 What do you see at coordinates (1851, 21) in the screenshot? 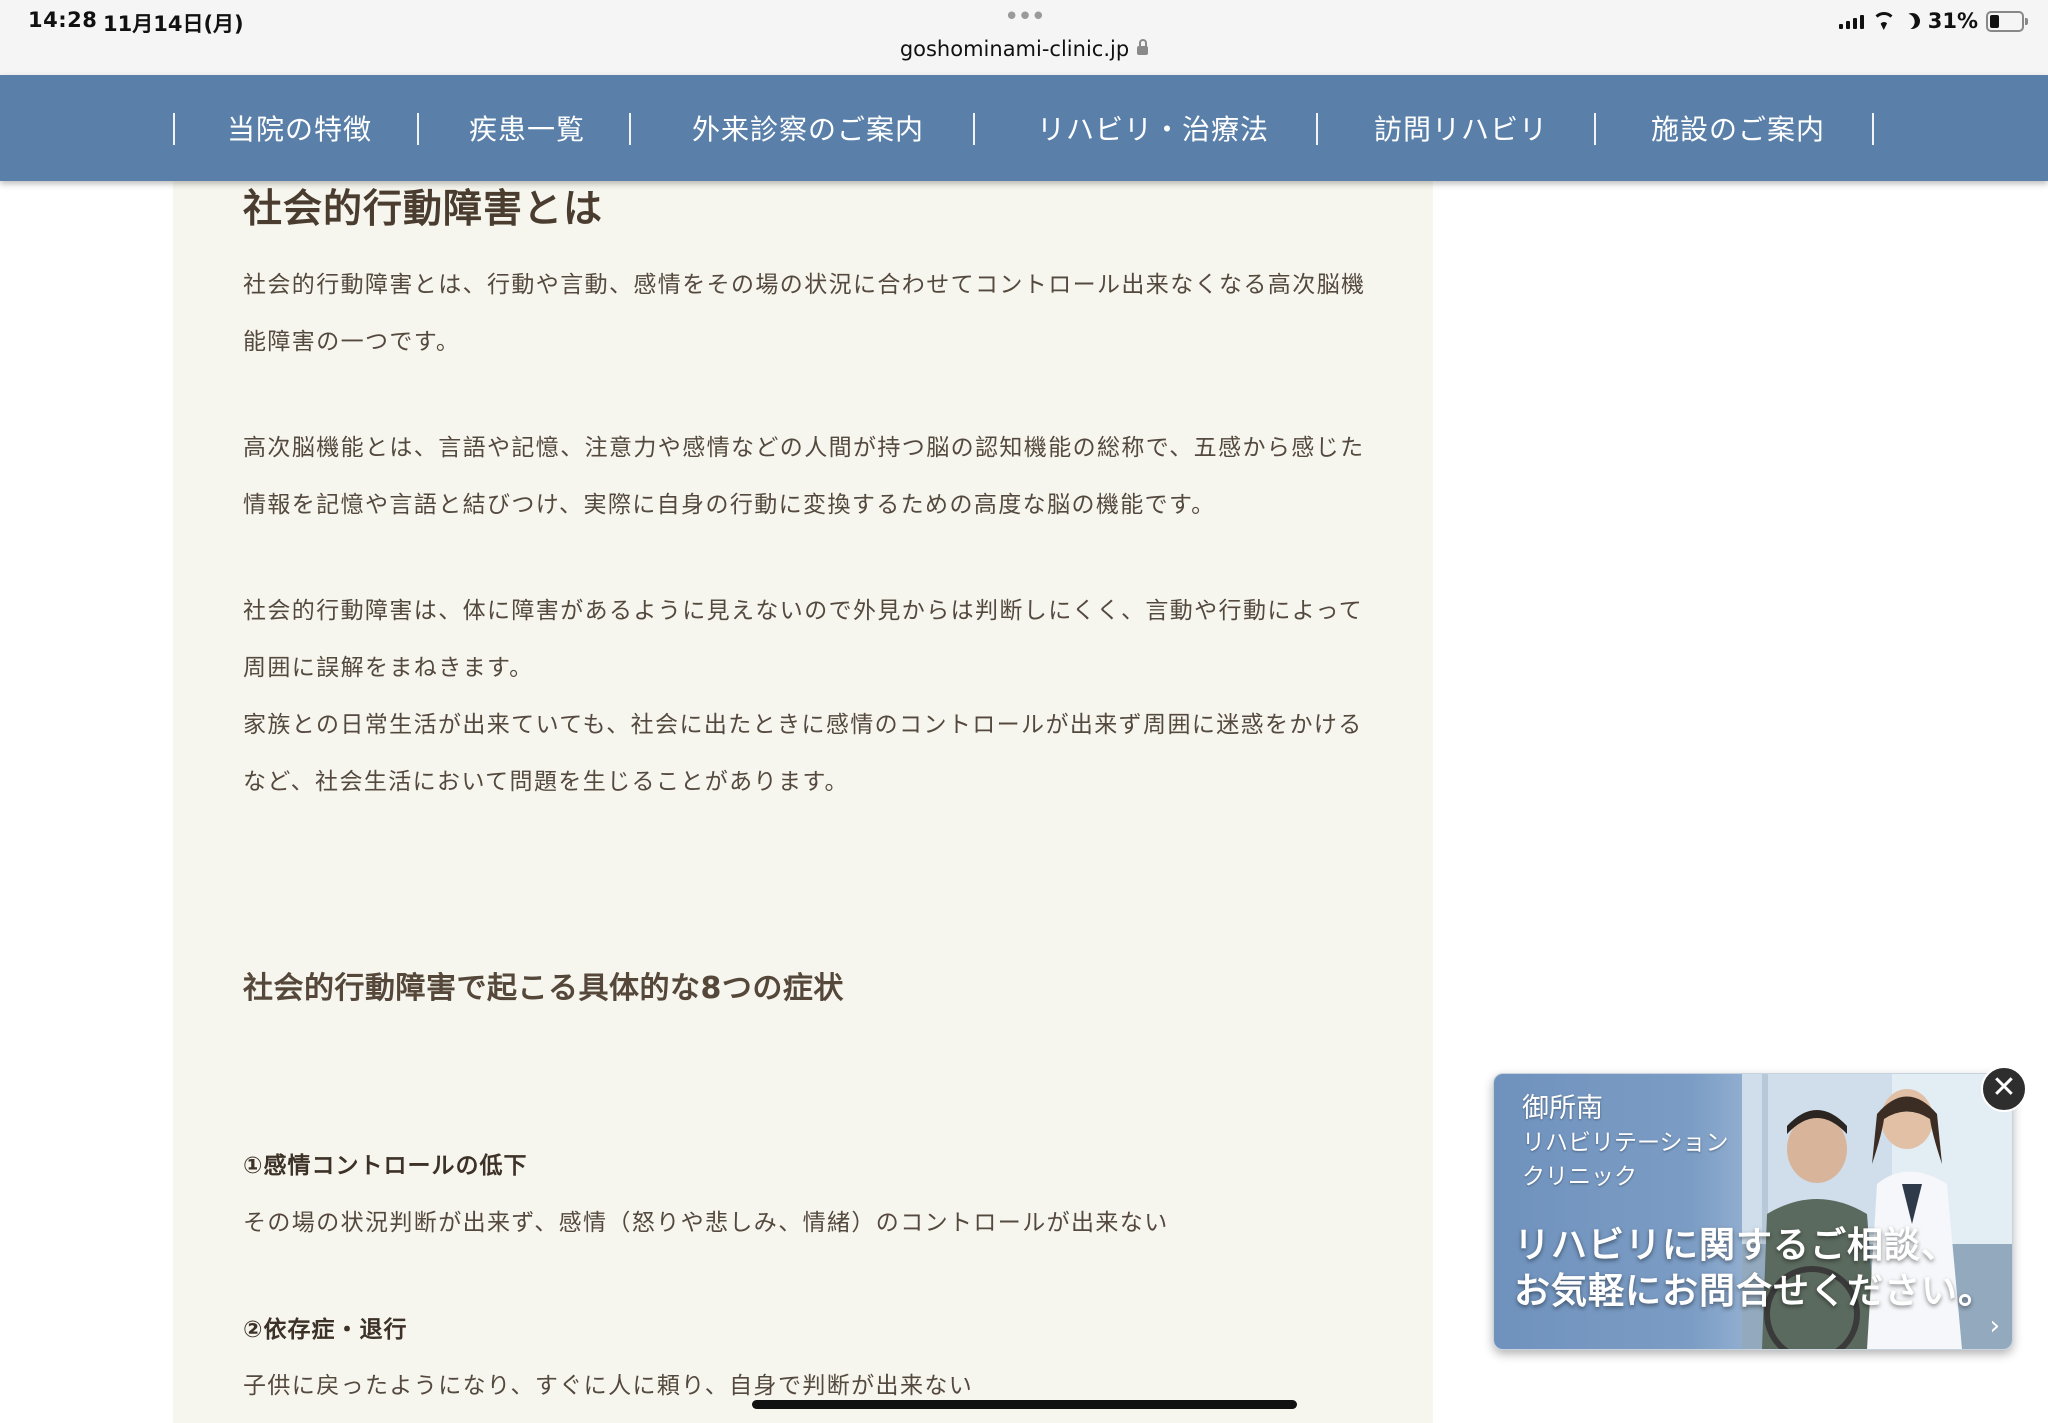
I see `cellular-signal-icon` at bounding box center [1851, 21].